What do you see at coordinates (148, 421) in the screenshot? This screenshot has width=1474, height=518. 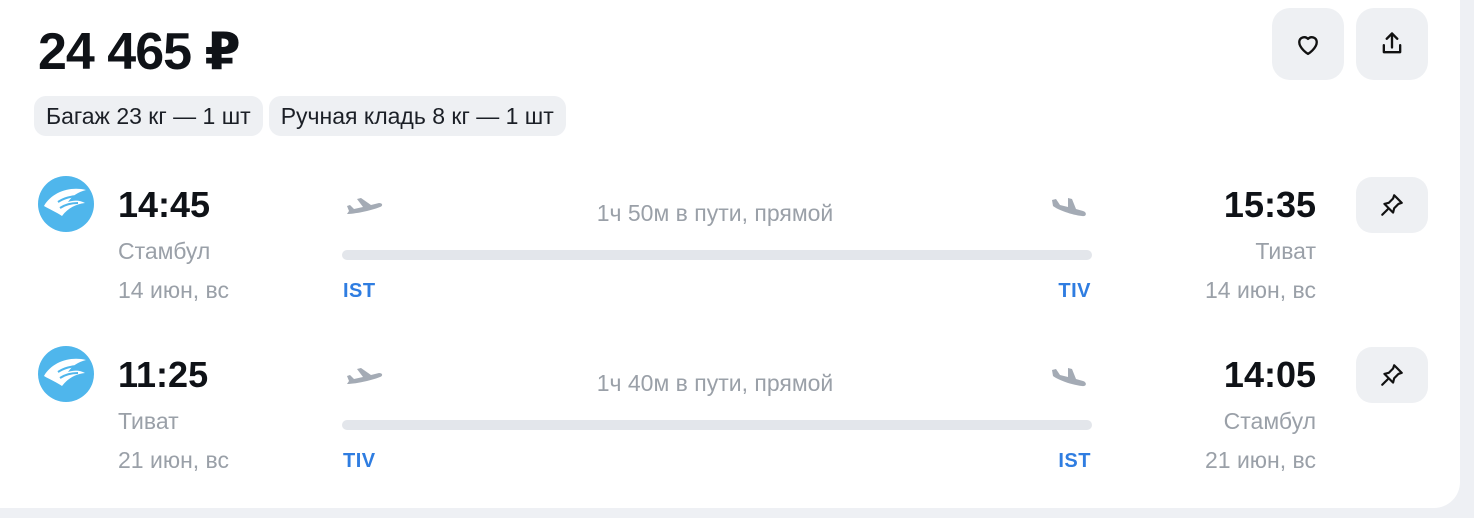 I see `departure-city: Тиват` at bounding box center [148, 421].